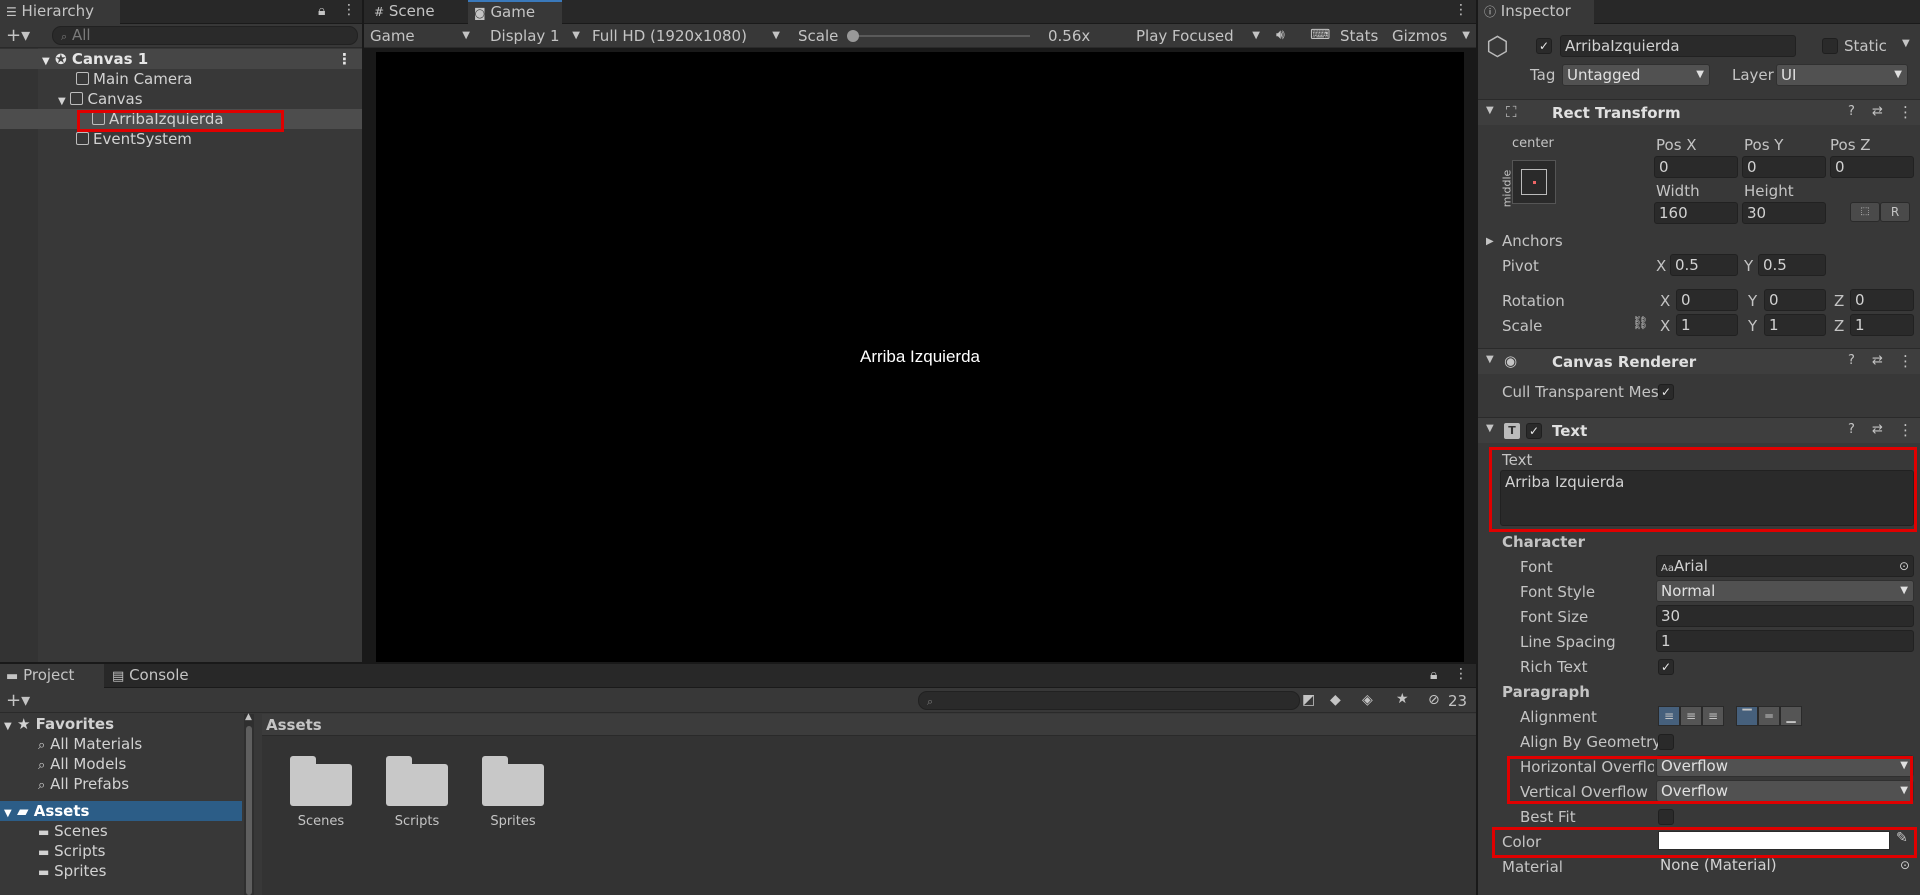 The width and height of the screenshot is (1920, 895). Describe the element at coordinates (1882, 300) in the screenshot. I see `rotation-z-input: 0` at that location.